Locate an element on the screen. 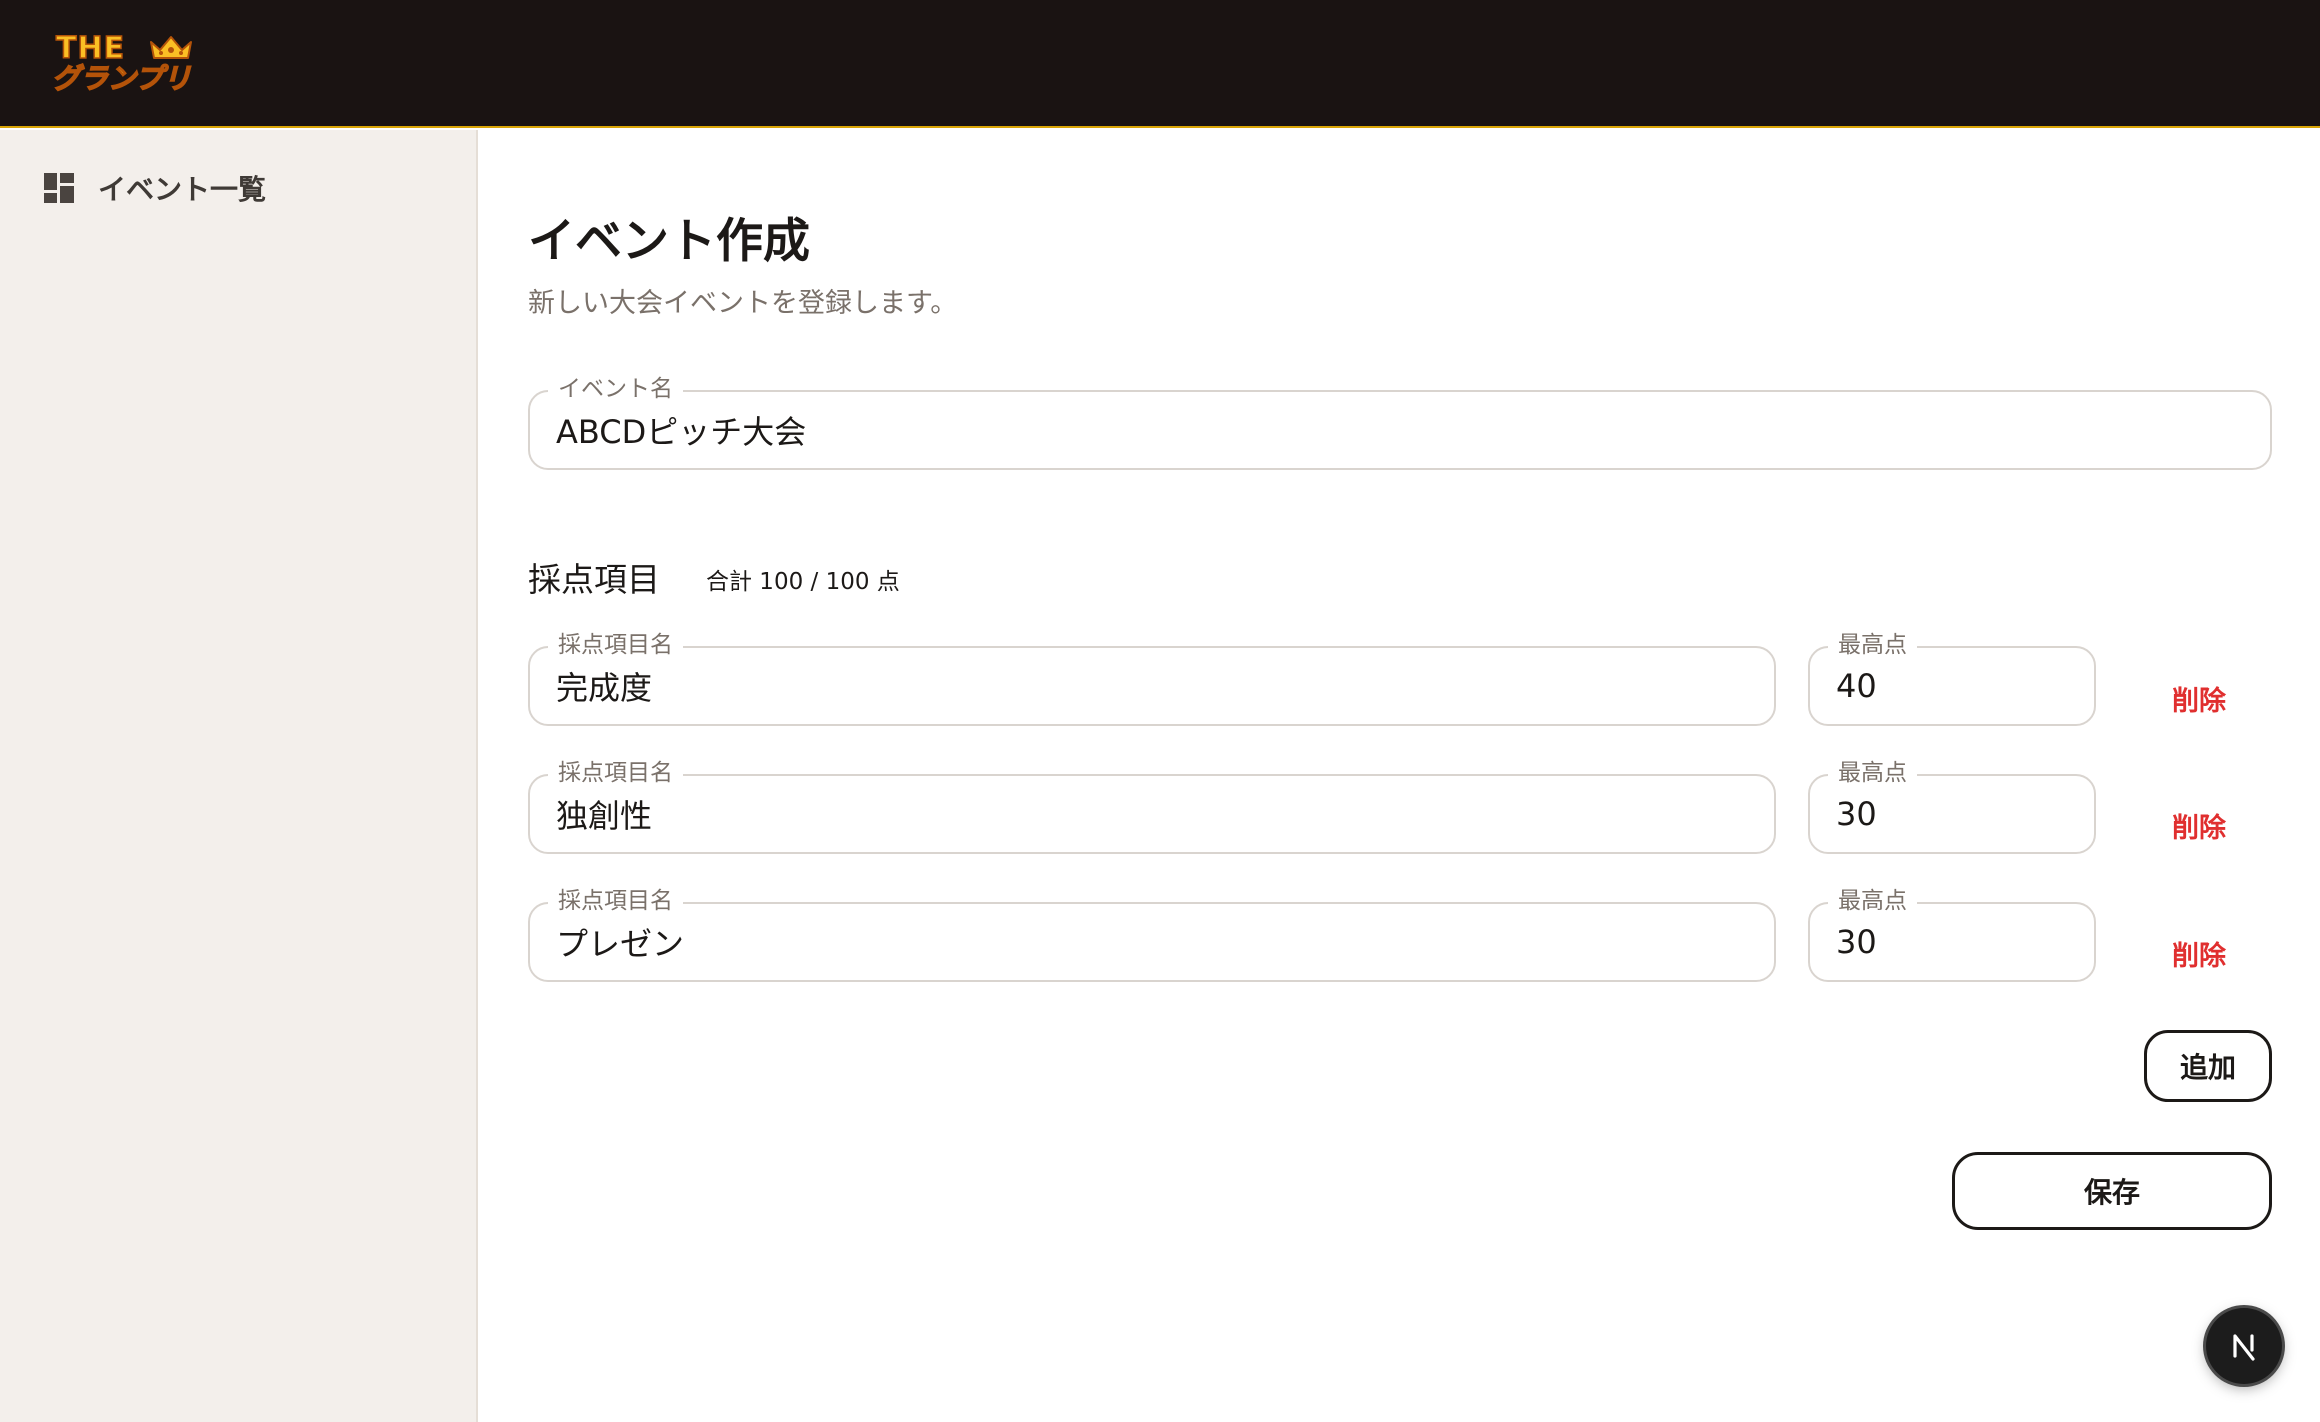  logo-text-main: グランプリ is located at coordinates (121, 78).